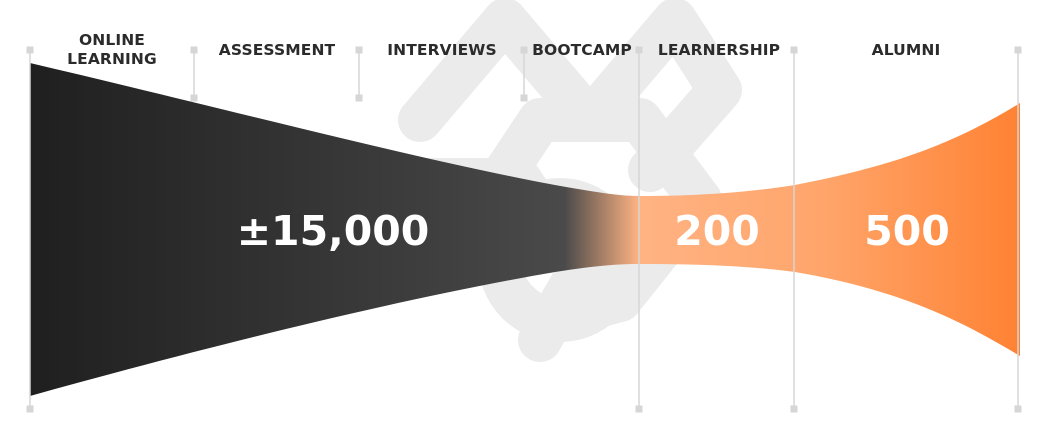 The height and width of the screenshot is (436, 1050). I want to click on stage-label-bootcamp: BOOTCAMP, so click(582, 50).